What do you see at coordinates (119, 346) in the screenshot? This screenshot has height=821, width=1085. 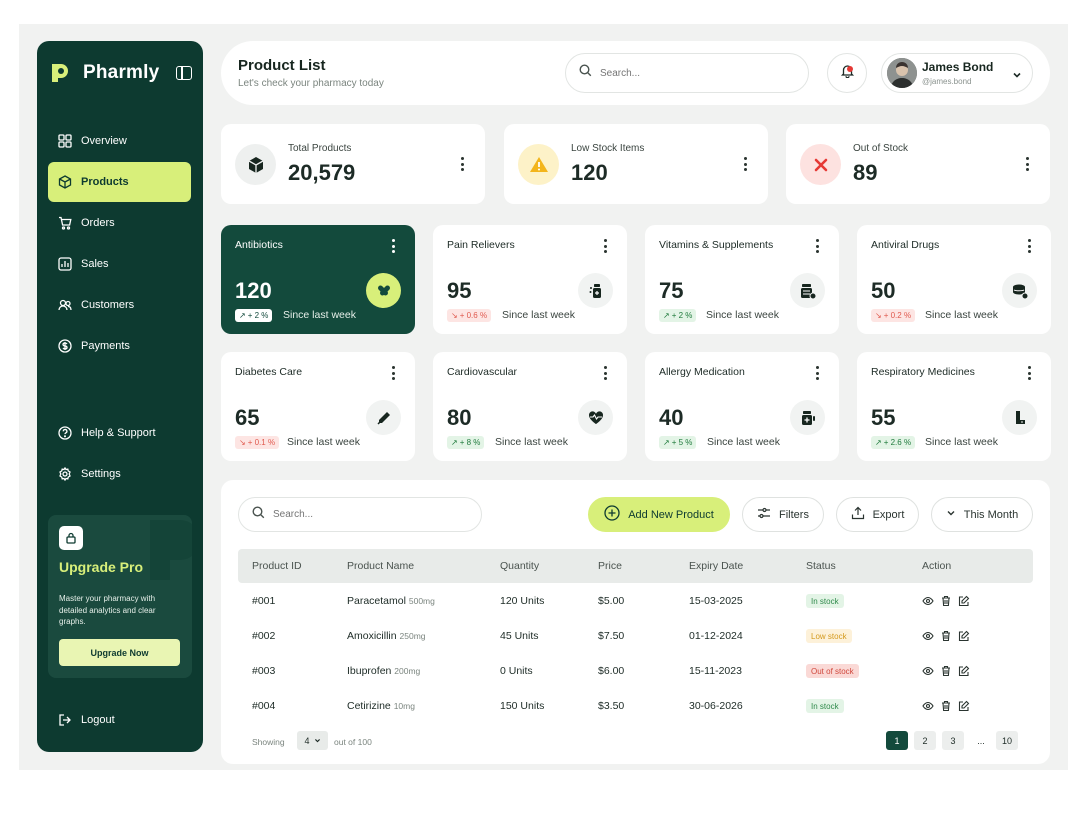 I see `sidebar-item-payments: Payments` at bounding box center [119, 346].